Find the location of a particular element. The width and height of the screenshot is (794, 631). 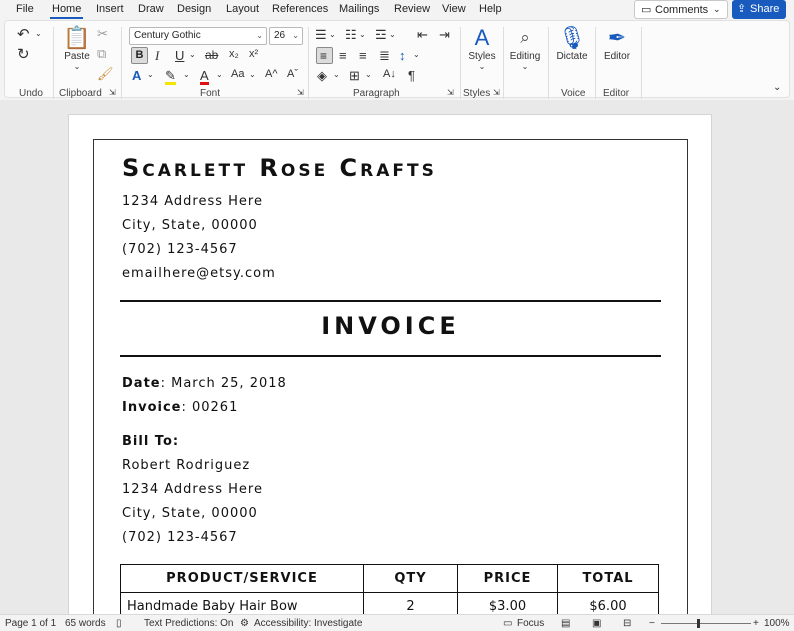

comments-button: ▭ Comments ⌄ is located at coordinates (681, 9).